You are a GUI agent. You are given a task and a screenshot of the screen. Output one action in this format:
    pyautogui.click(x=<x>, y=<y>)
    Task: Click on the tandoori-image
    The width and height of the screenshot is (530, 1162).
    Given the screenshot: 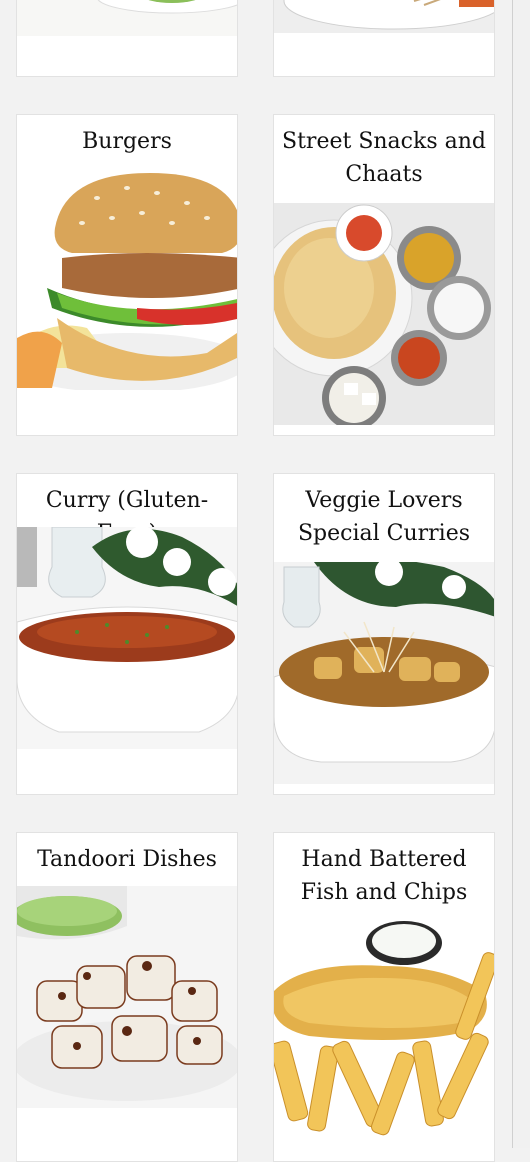 What is the action you would take?
    pyautogui.click(x=127, y=997)
    